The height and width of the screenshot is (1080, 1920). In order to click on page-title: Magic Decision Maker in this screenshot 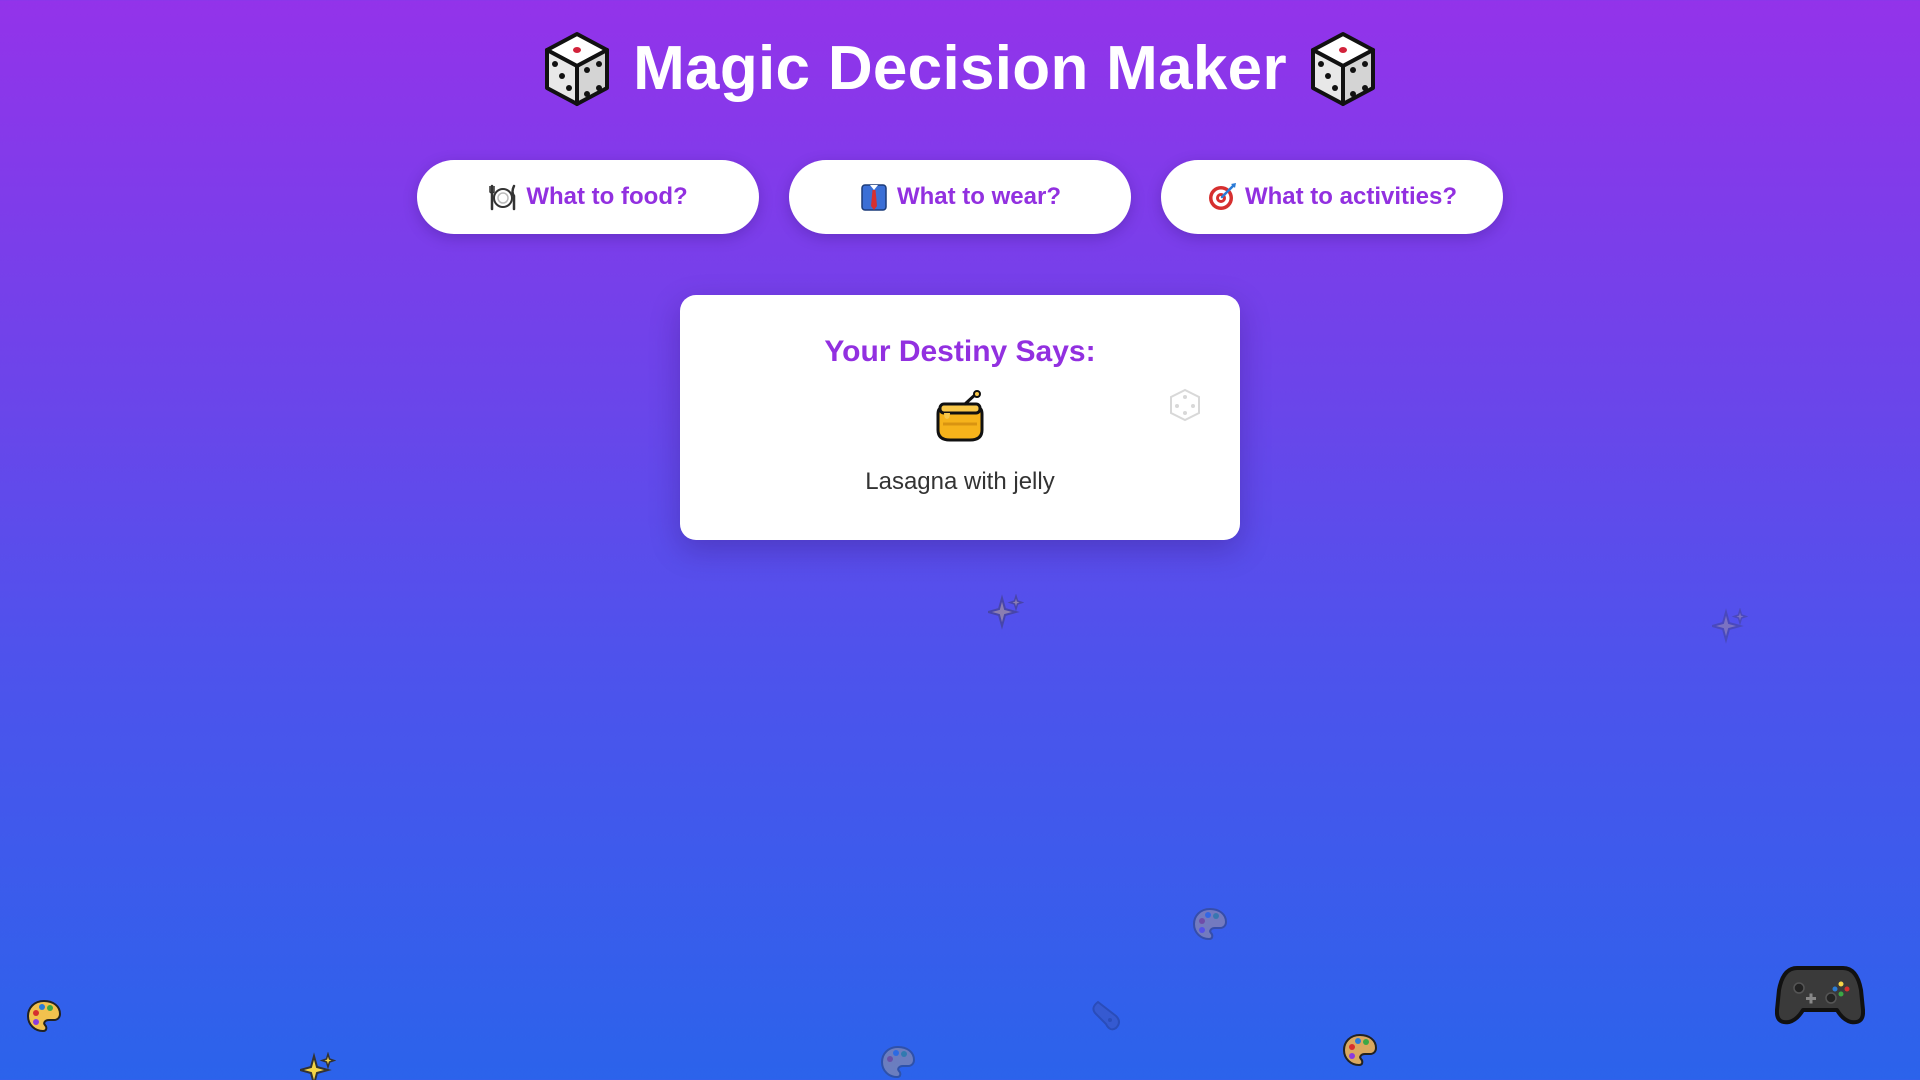, I will do `click(960, 68)`.